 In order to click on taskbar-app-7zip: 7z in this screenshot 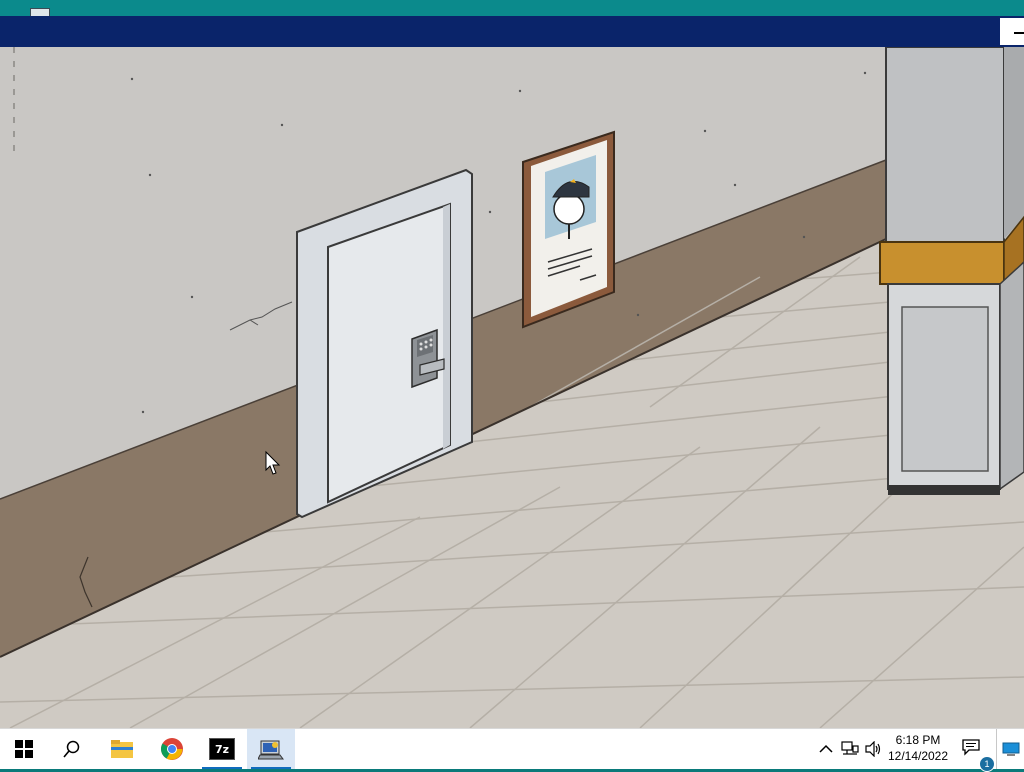, I will do `click(222, 749)`.